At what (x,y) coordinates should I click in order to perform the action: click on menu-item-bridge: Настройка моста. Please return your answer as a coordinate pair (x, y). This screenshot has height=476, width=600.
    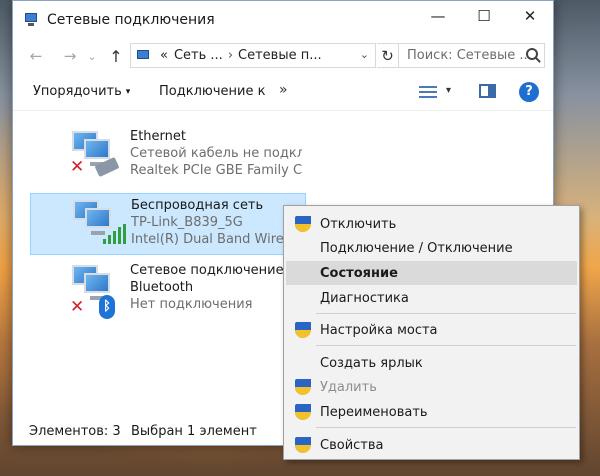
    Looking at the image, I should click on (431, 330).